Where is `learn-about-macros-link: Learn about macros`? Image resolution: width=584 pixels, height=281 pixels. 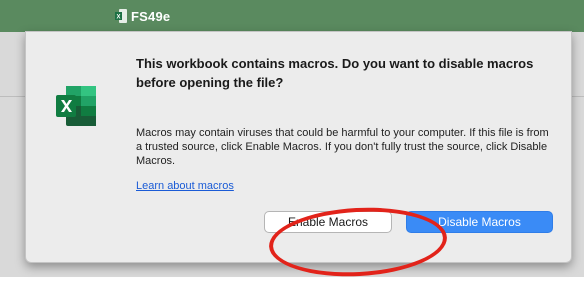 learn-about-macros-link: Learn about macros is located at coordinates (185, 186).